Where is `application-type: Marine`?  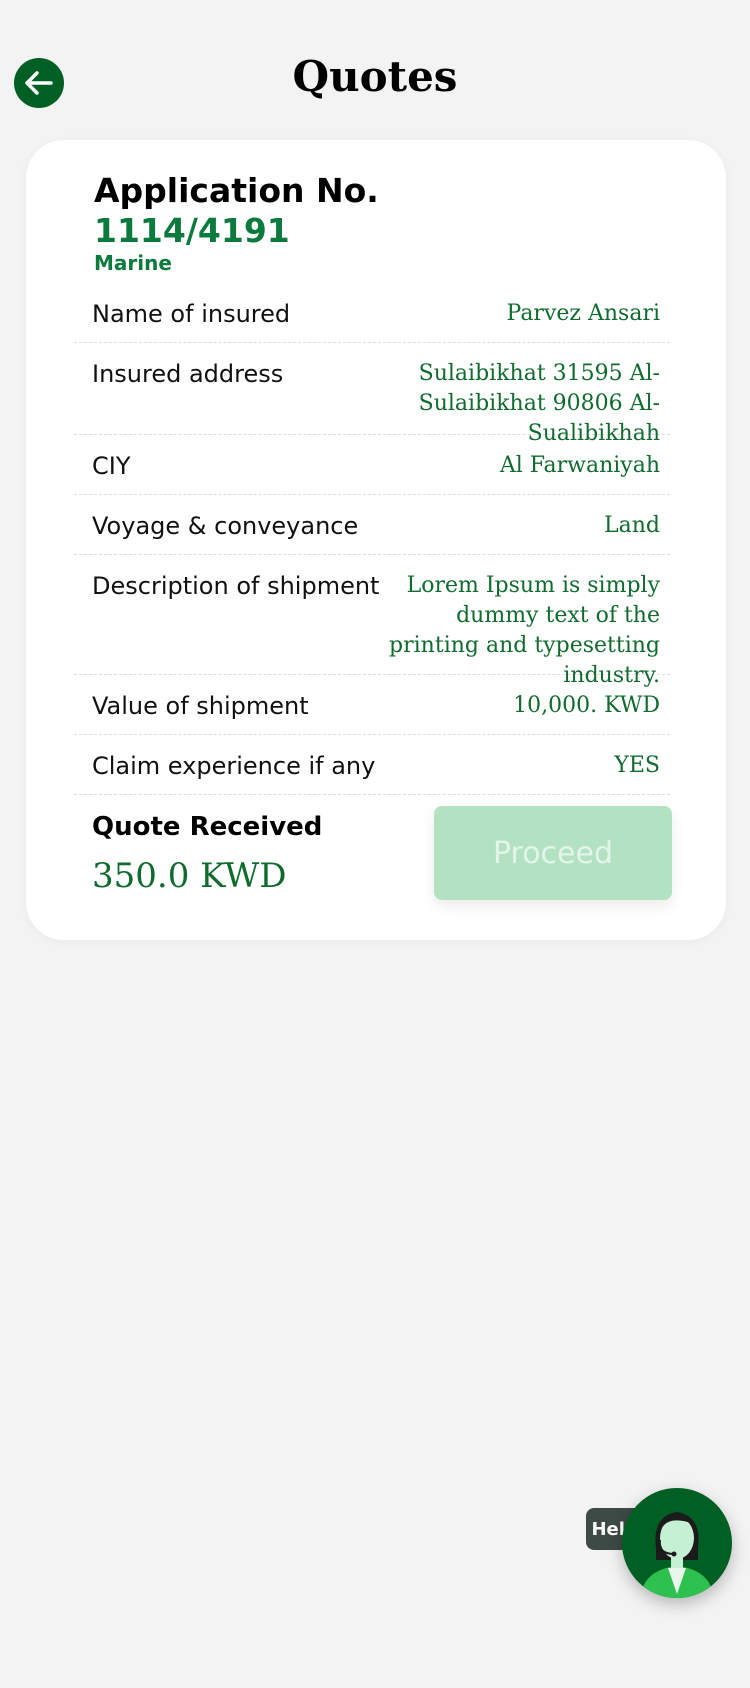
application-type: Marine is located at coordinates (133, 263).